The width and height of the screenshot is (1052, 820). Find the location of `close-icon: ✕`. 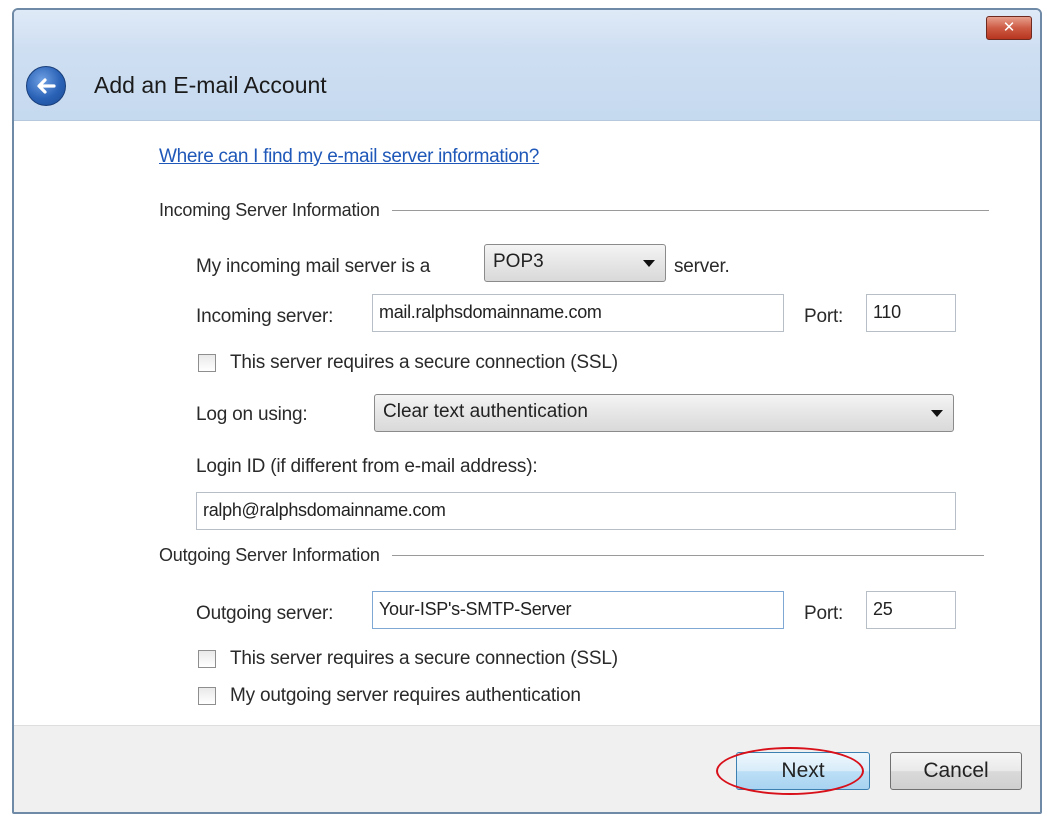

close-icon: ✕ is located at coordinates (1009, 27).